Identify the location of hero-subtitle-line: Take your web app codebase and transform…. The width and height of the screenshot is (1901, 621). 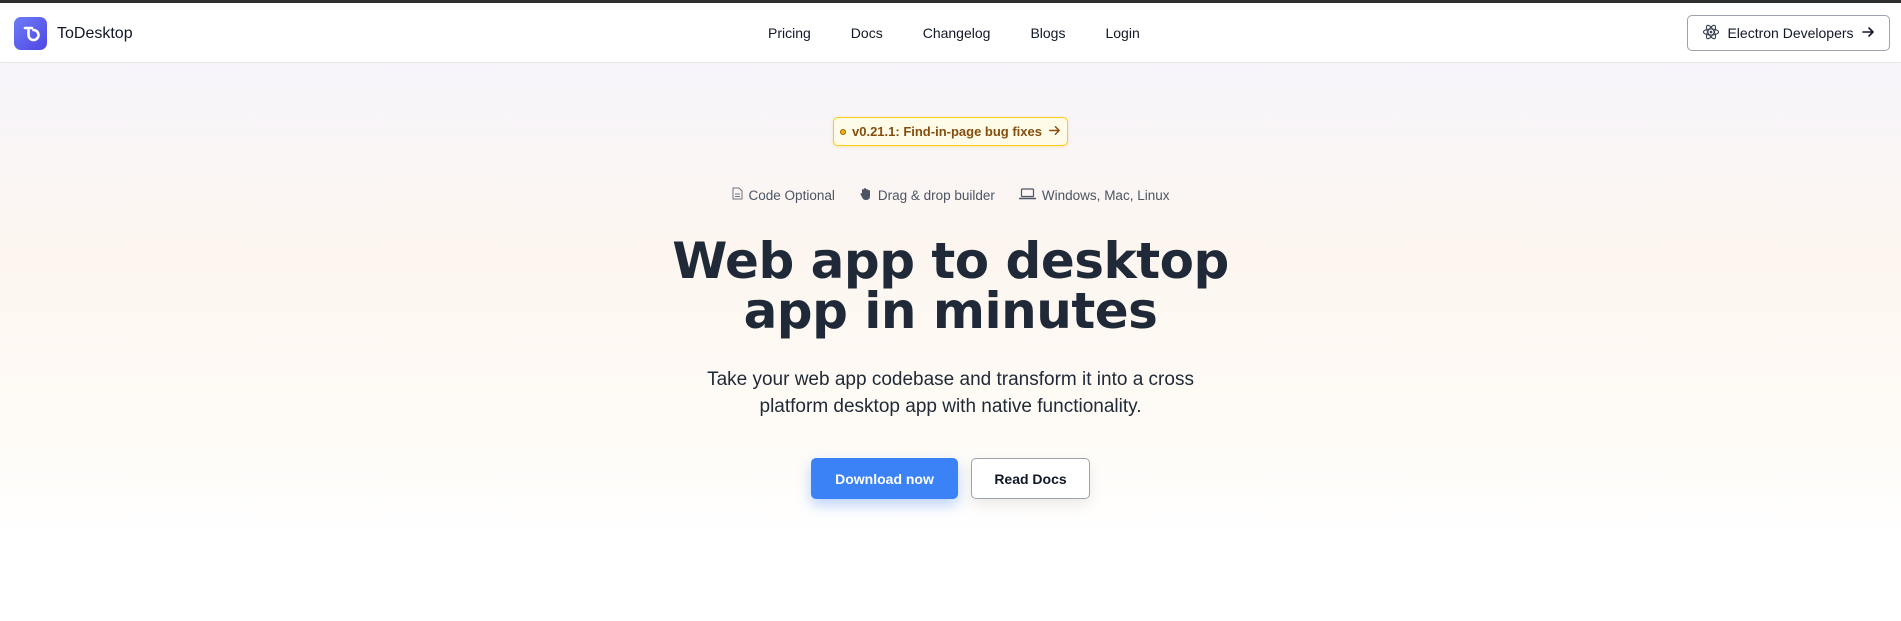
(950, 379).